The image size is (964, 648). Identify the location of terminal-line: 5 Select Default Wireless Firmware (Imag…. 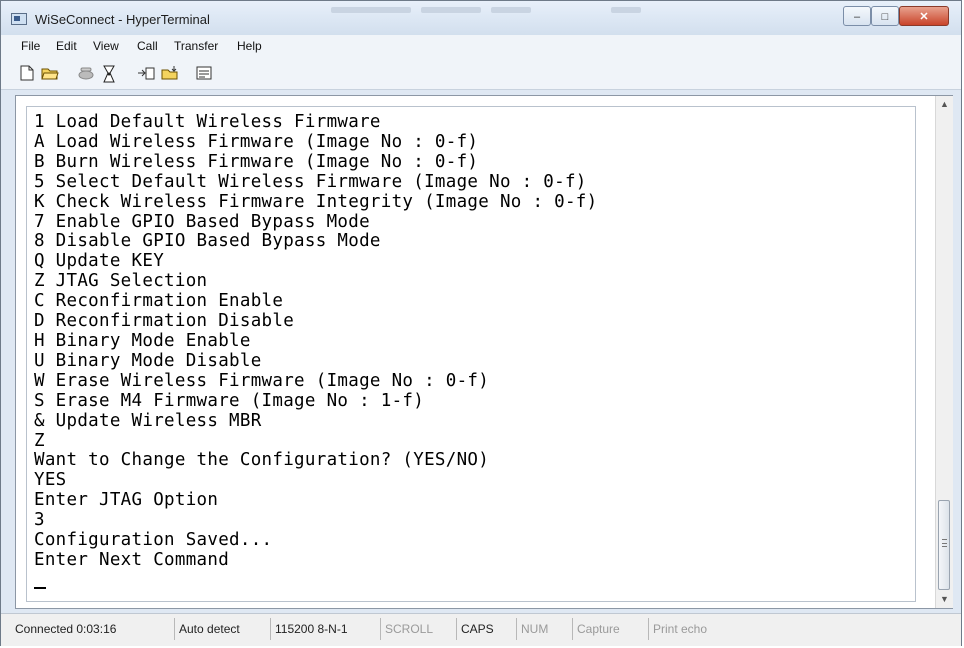
(310, 181).